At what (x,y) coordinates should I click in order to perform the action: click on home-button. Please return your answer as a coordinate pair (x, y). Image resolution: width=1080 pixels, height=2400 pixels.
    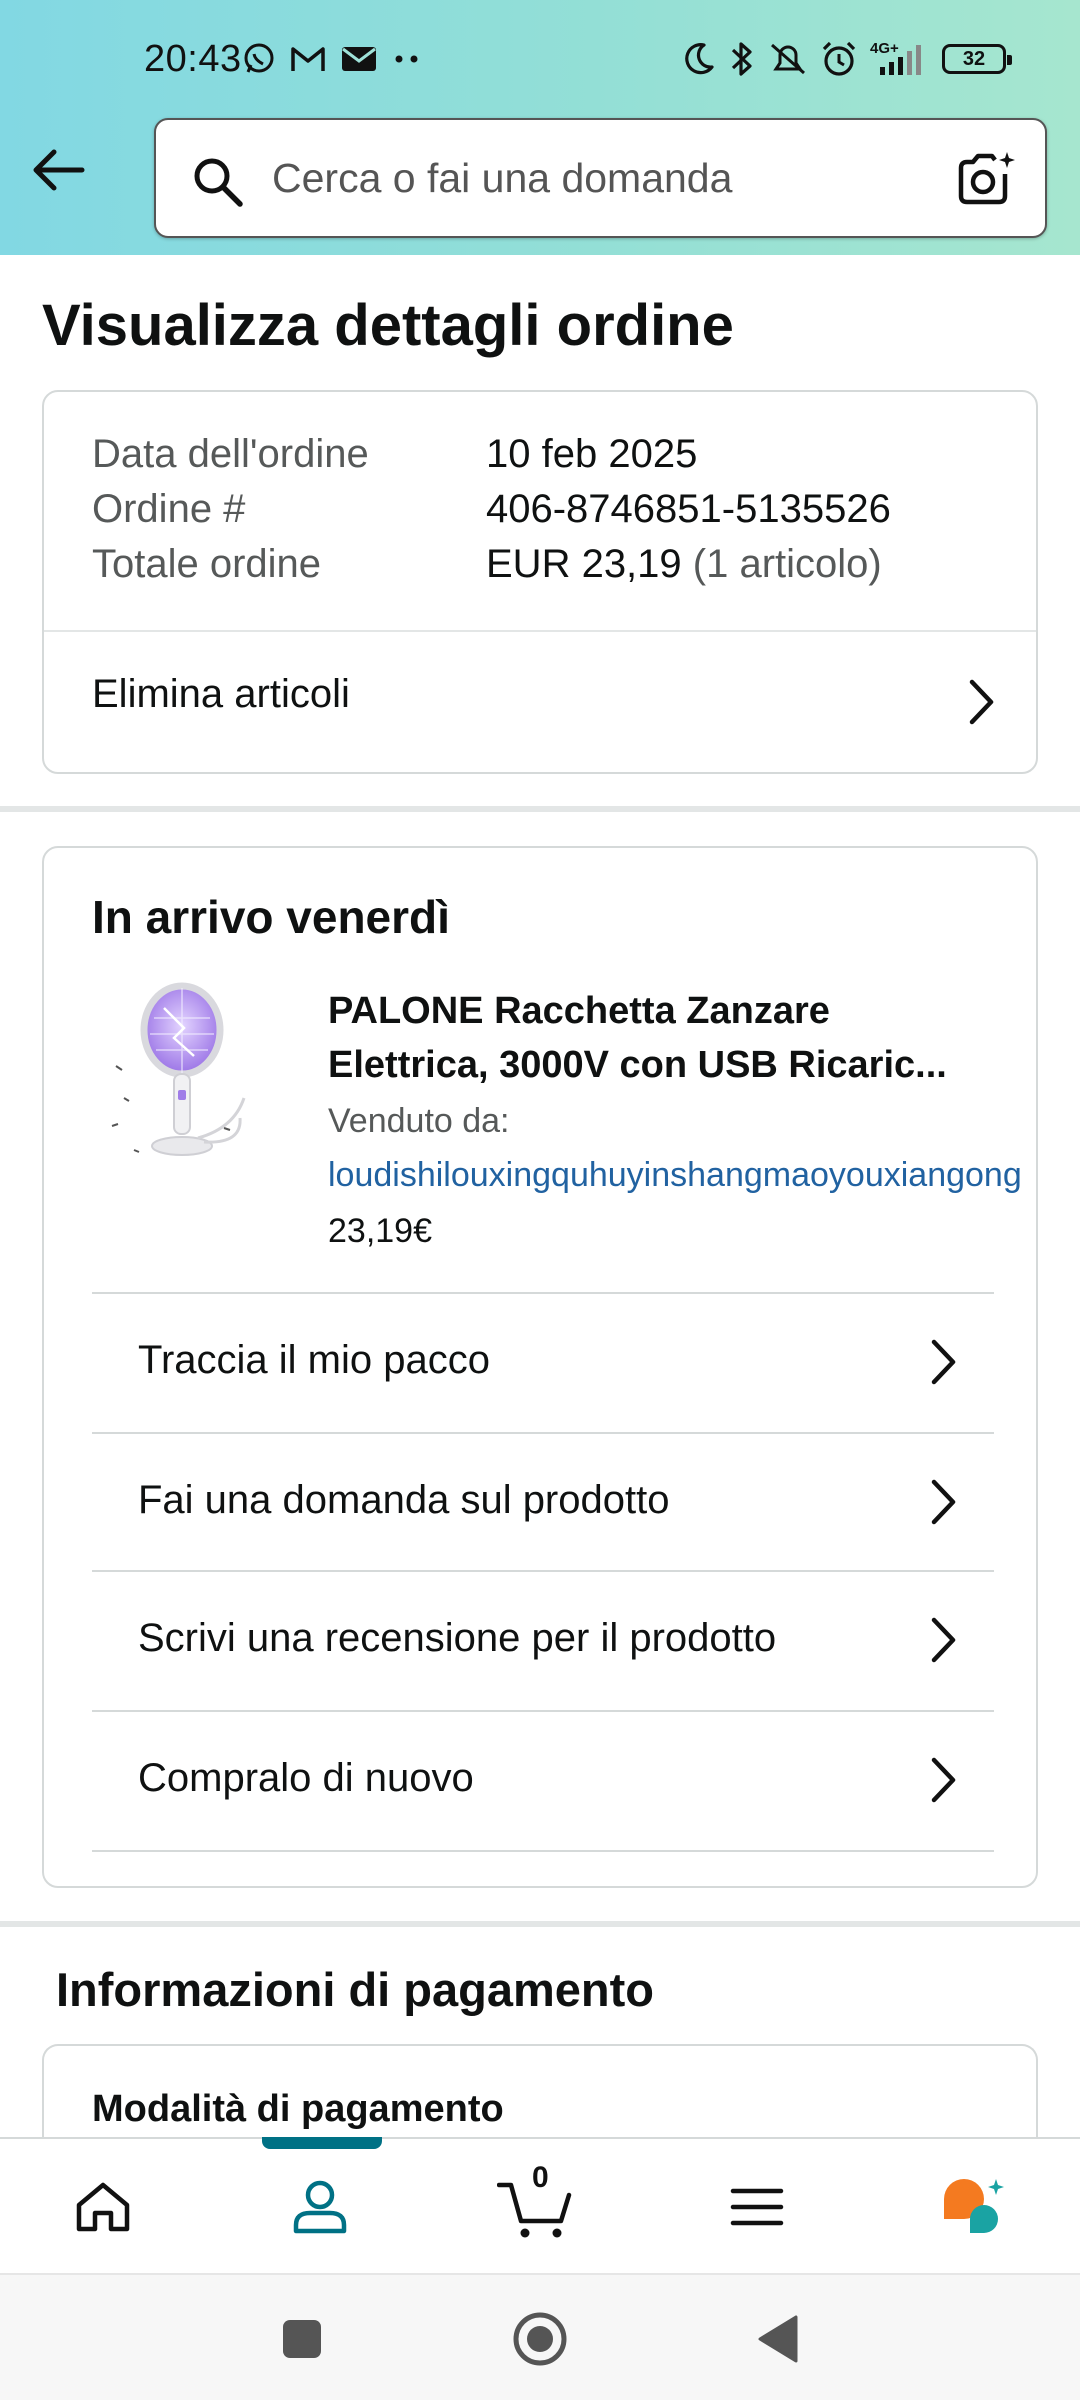
    Looking at the image, I should click on (540, 2339).